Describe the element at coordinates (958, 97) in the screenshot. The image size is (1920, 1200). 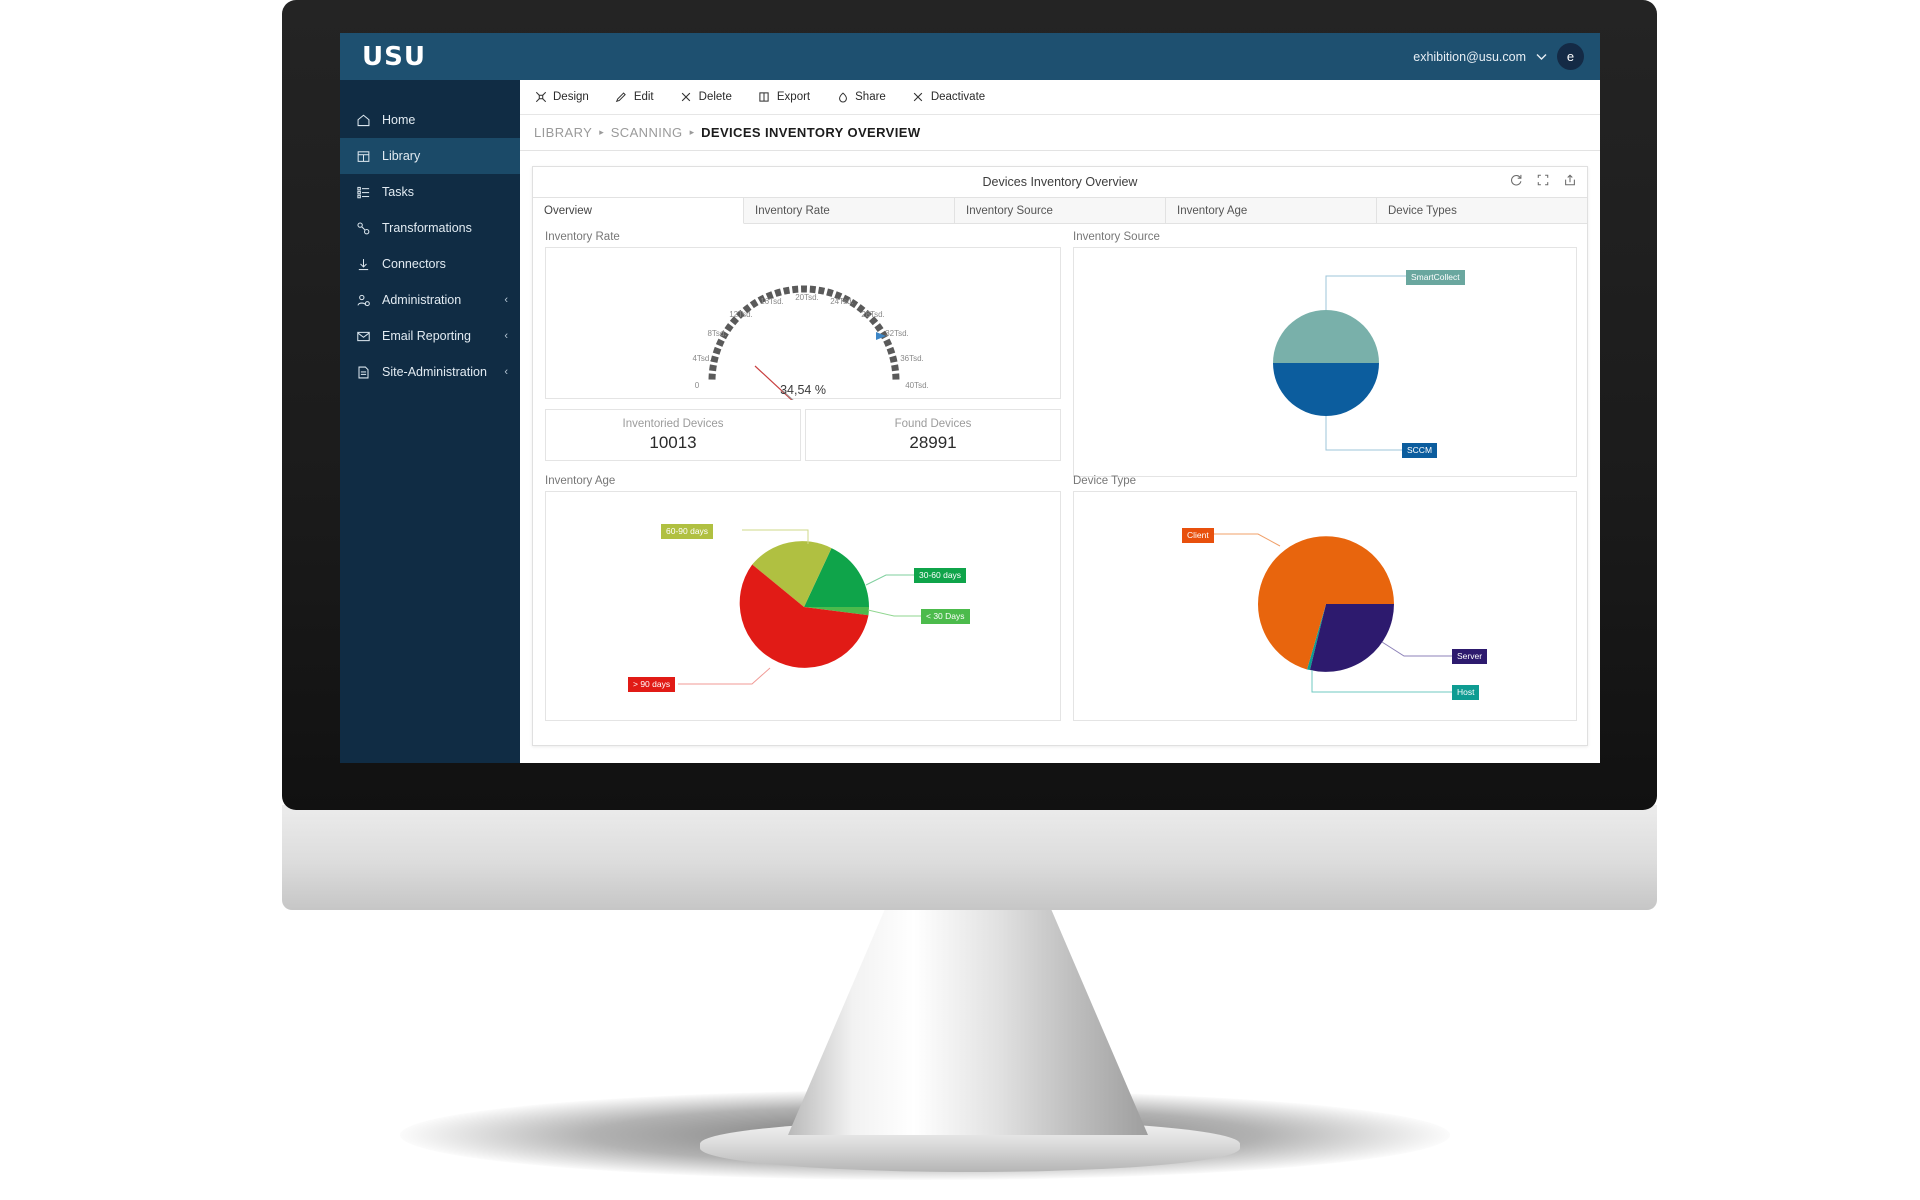
I see `toolbar-label: Deactivate` at that location.